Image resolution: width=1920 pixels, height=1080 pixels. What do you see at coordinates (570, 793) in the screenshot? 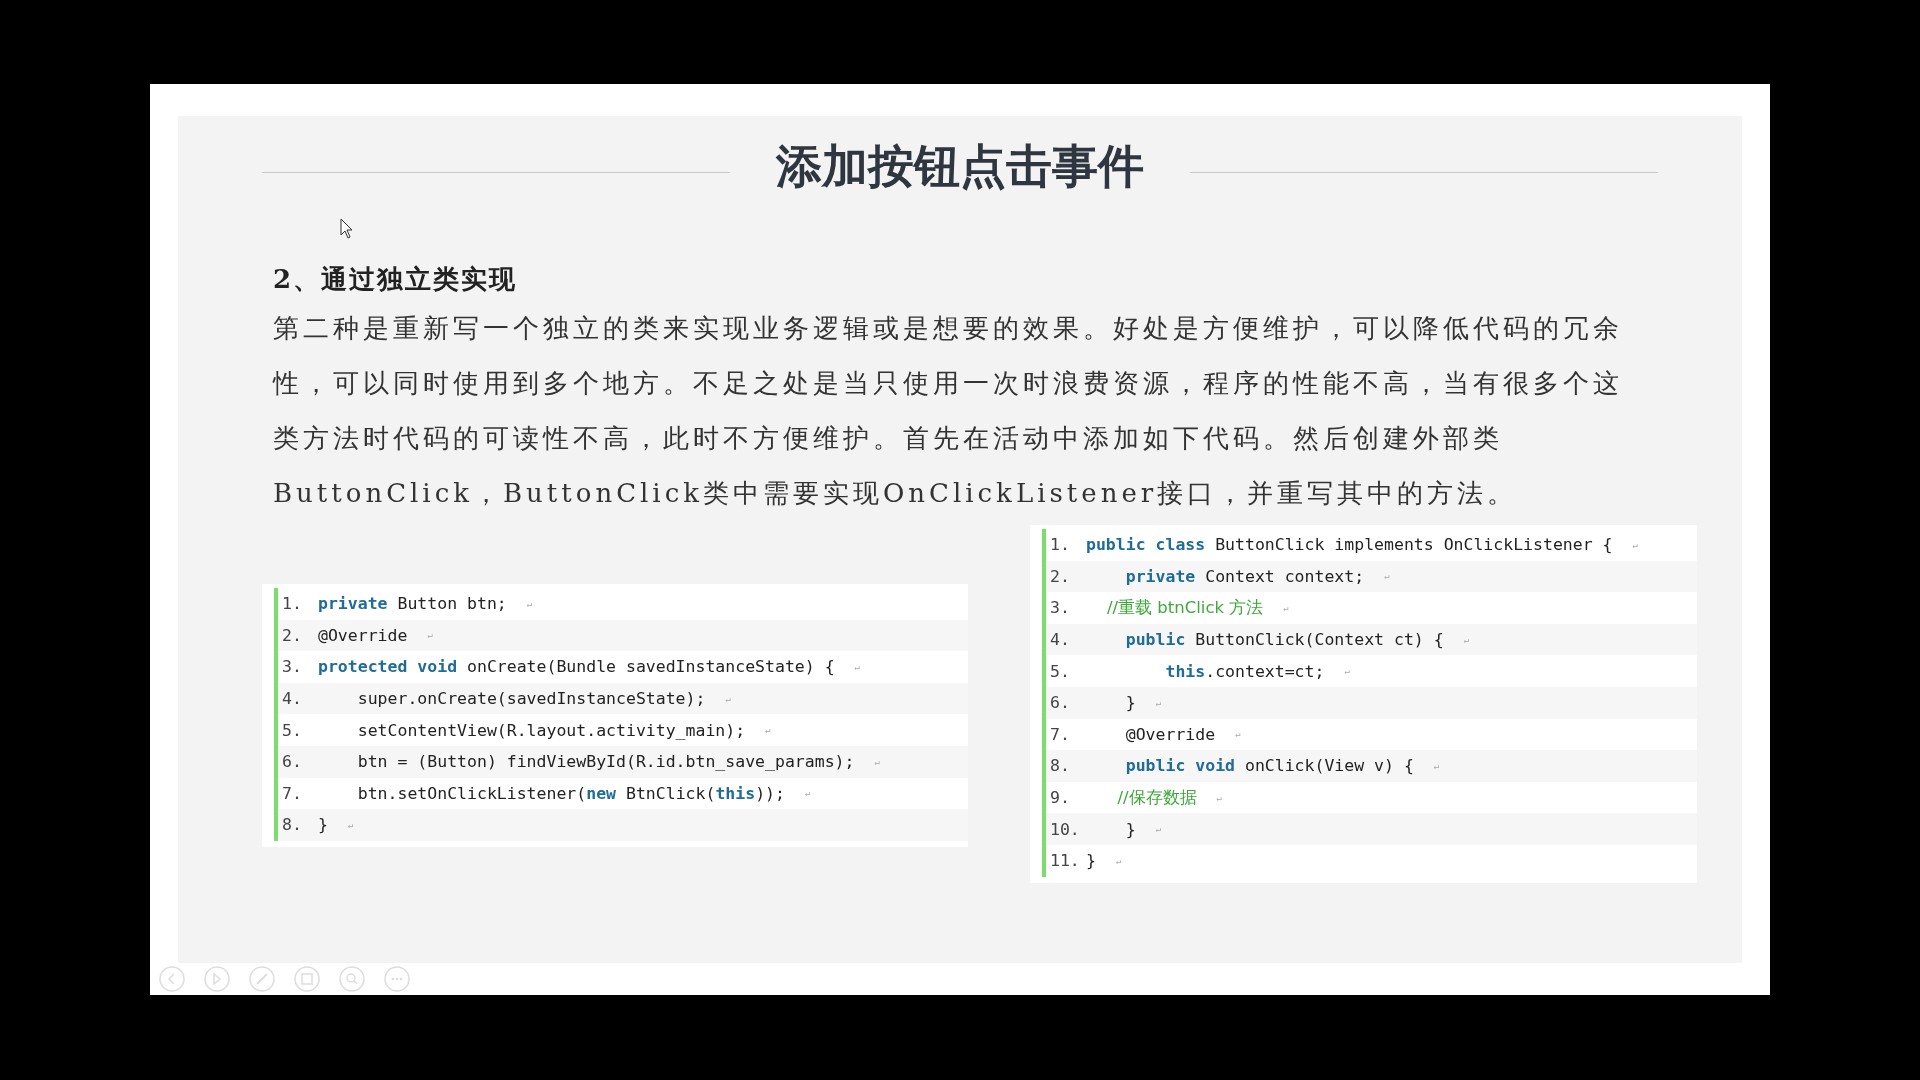
I see `code-line: btn.setOnClickListener(new BtnClick(this));` at bounding box center [570, 793].